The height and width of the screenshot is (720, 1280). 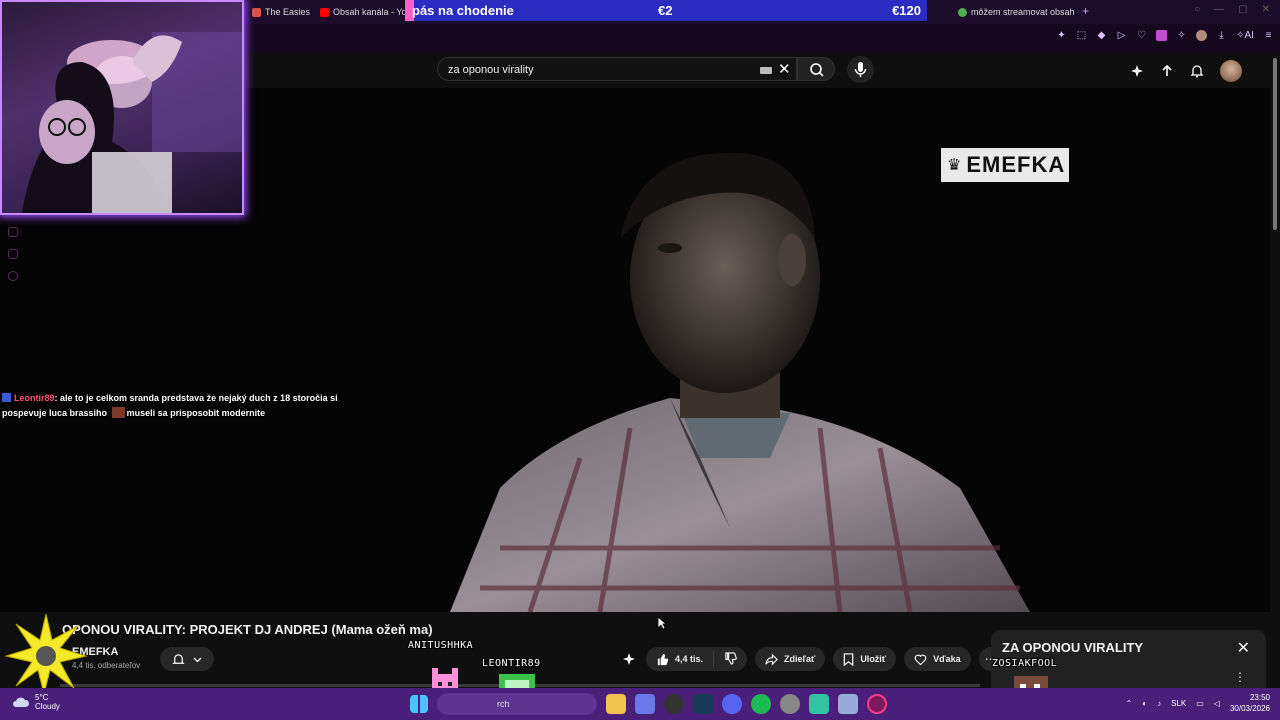 I want to click on puzzle-icon: ✧, so click(x=1181, y=35).